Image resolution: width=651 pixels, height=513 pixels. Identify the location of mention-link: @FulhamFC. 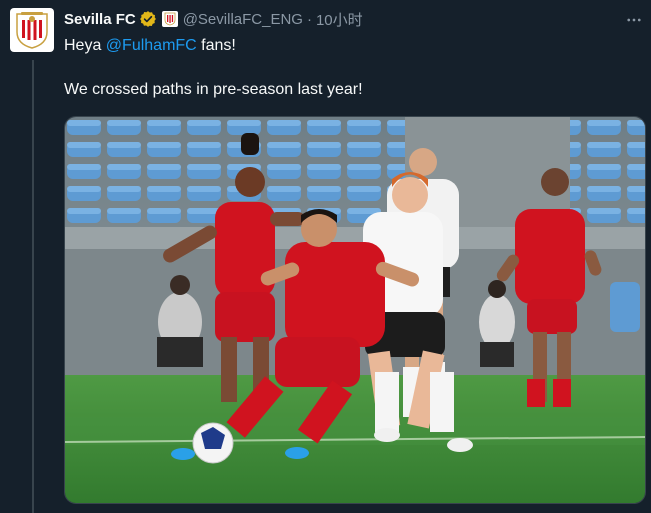
(151, 45).